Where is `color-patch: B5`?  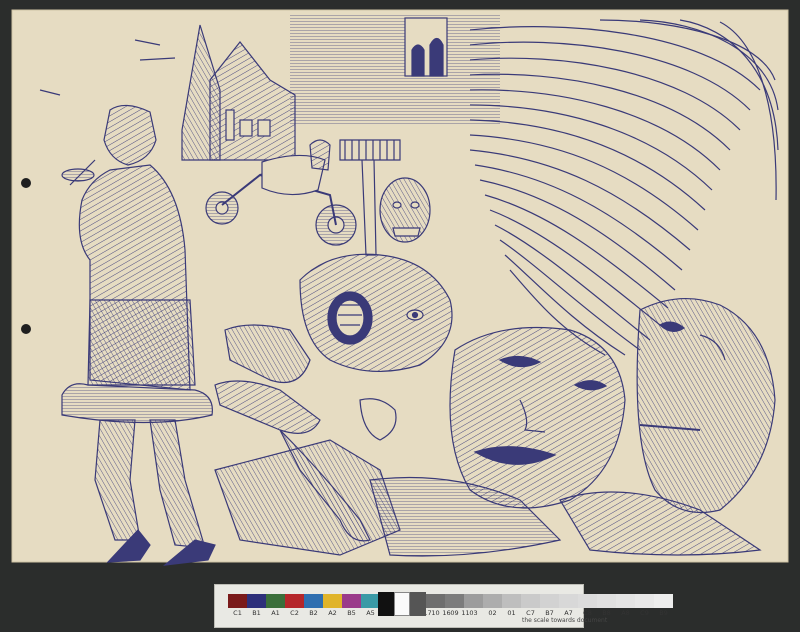 color-patch: B5 is located at coordinates (351, 605).